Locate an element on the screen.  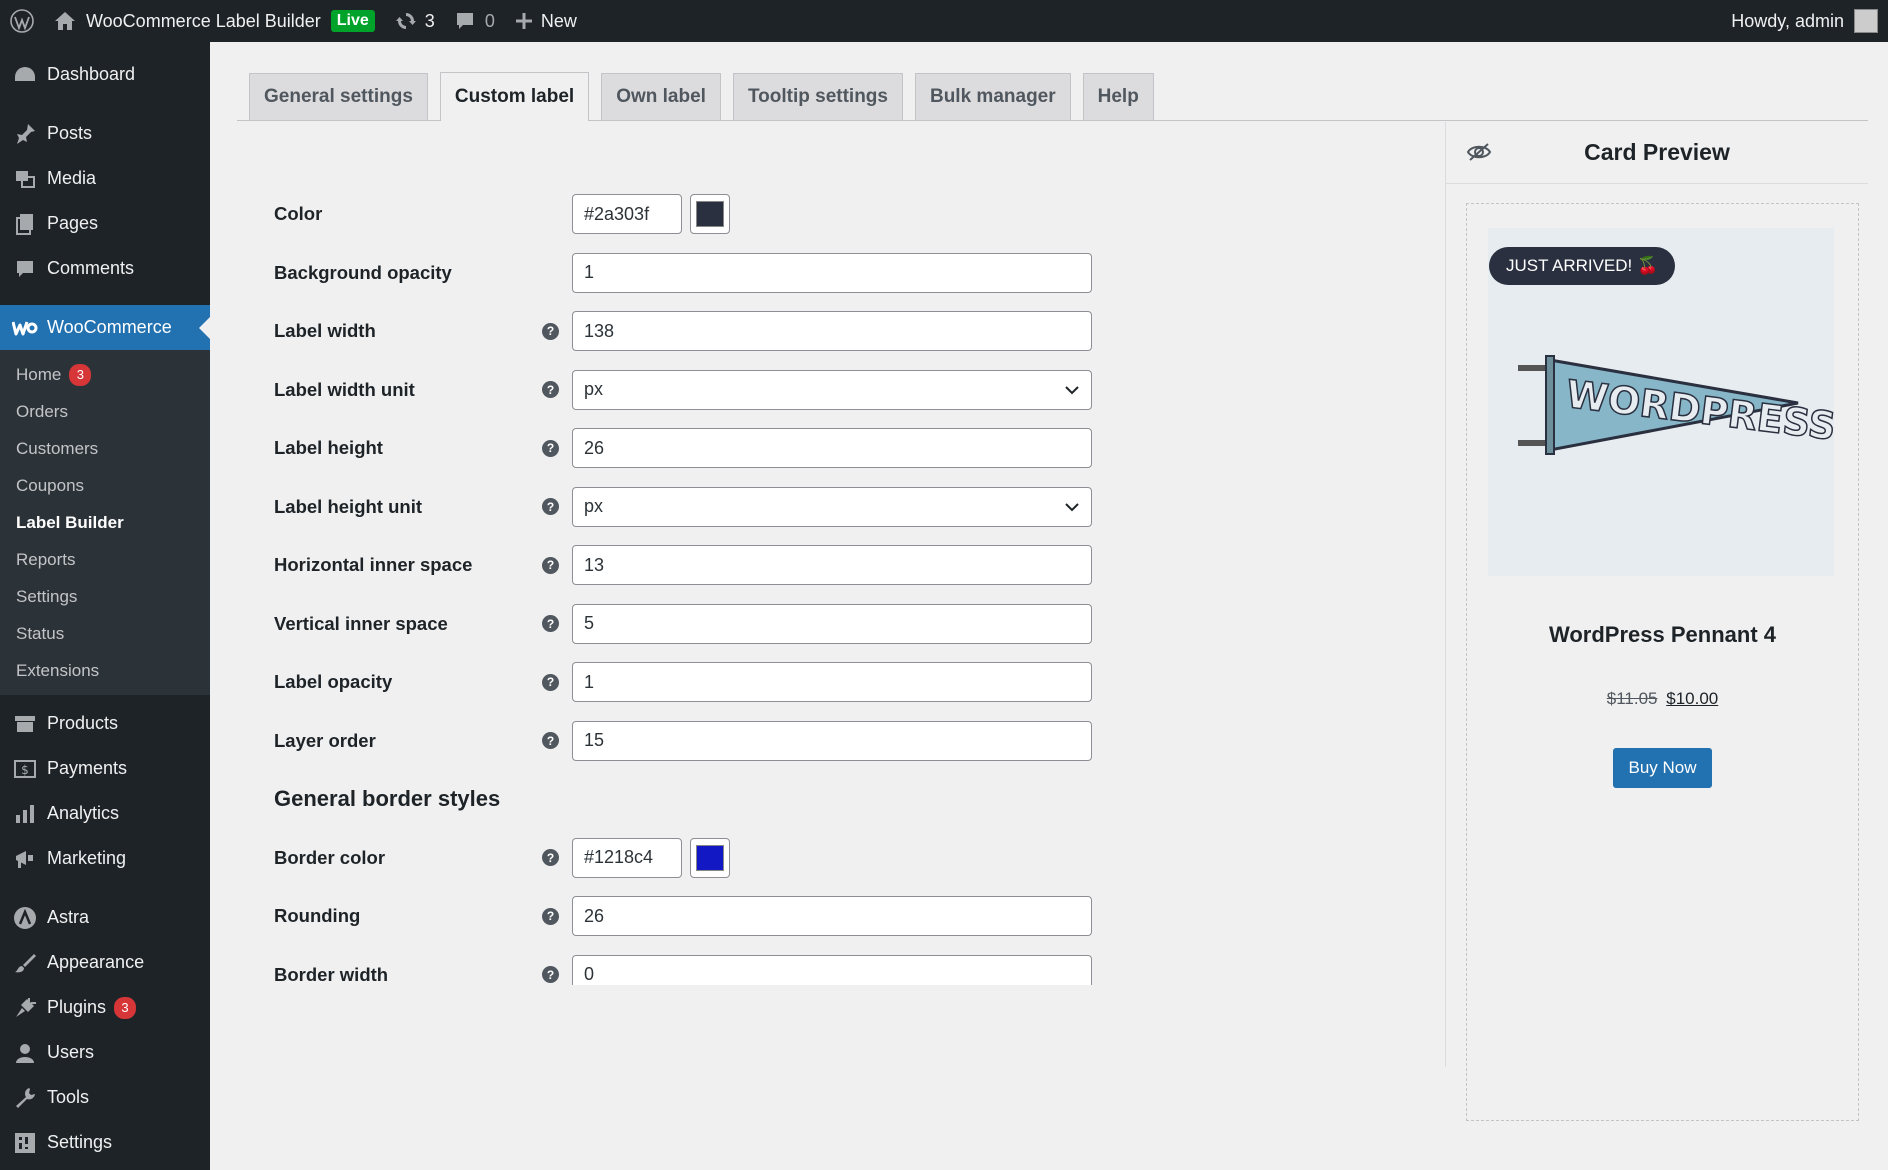
menu-posts-label: Posts is located at coordinates (70, 133).